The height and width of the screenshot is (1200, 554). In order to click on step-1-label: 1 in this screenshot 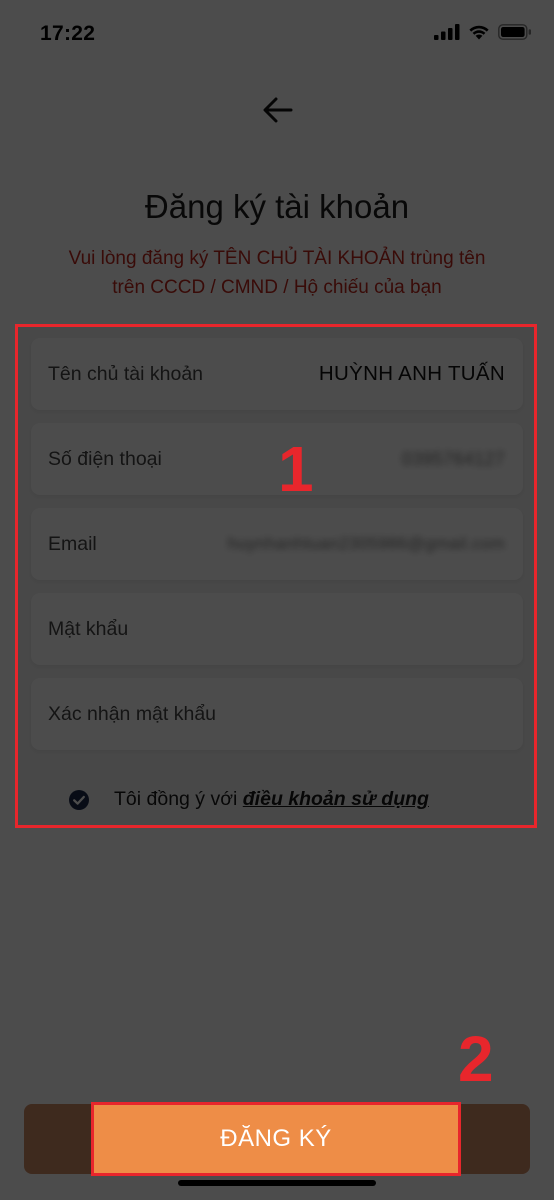, I will do `click(296, 469)`.